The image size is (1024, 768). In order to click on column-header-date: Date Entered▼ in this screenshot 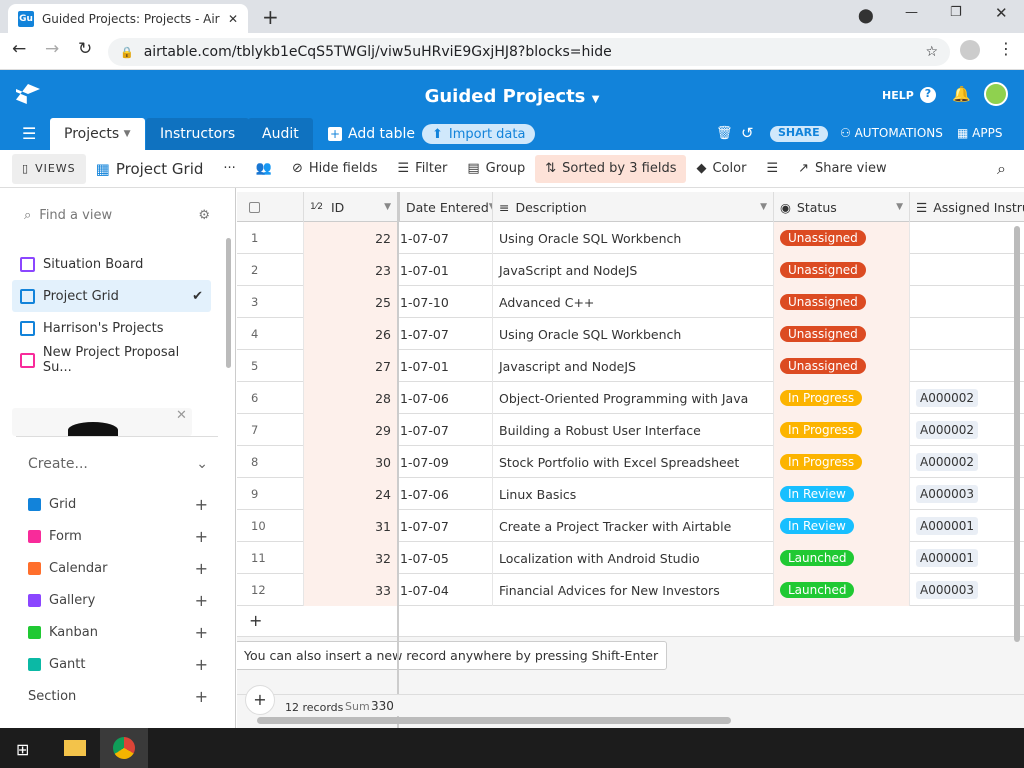, I will do `click(445, 207)`.